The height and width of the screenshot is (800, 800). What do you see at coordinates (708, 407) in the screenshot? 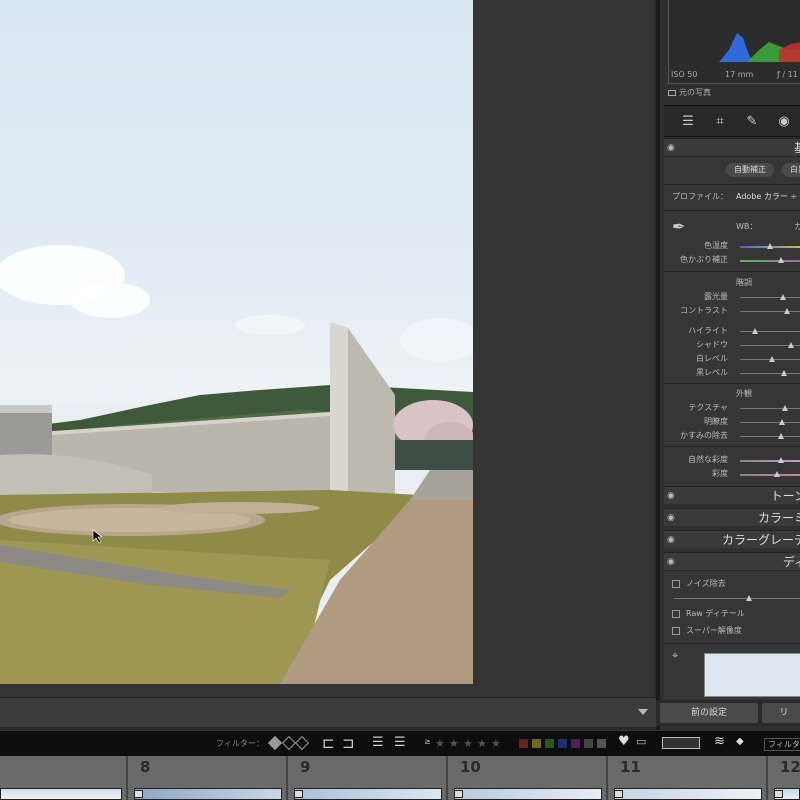
I see `texture-label: テクスチャ` at bounding box center [708, 407].